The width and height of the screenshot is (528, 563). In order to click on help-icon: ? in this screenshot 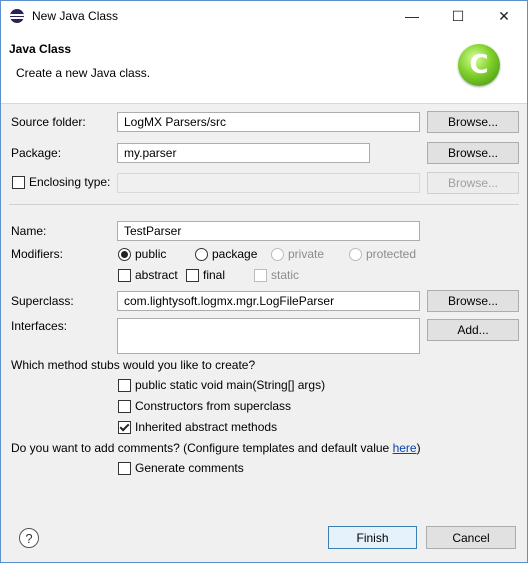, I will do `click(29, 538)`.